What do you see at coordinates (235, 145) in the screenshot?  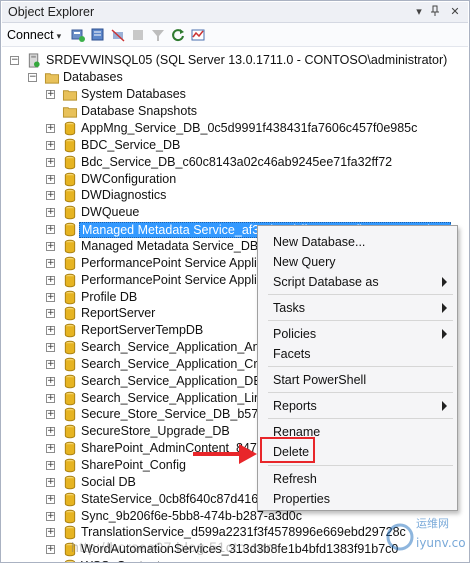 I see `database-tree-item: + BDC_Service_DB` at bounding box center [235, 145].